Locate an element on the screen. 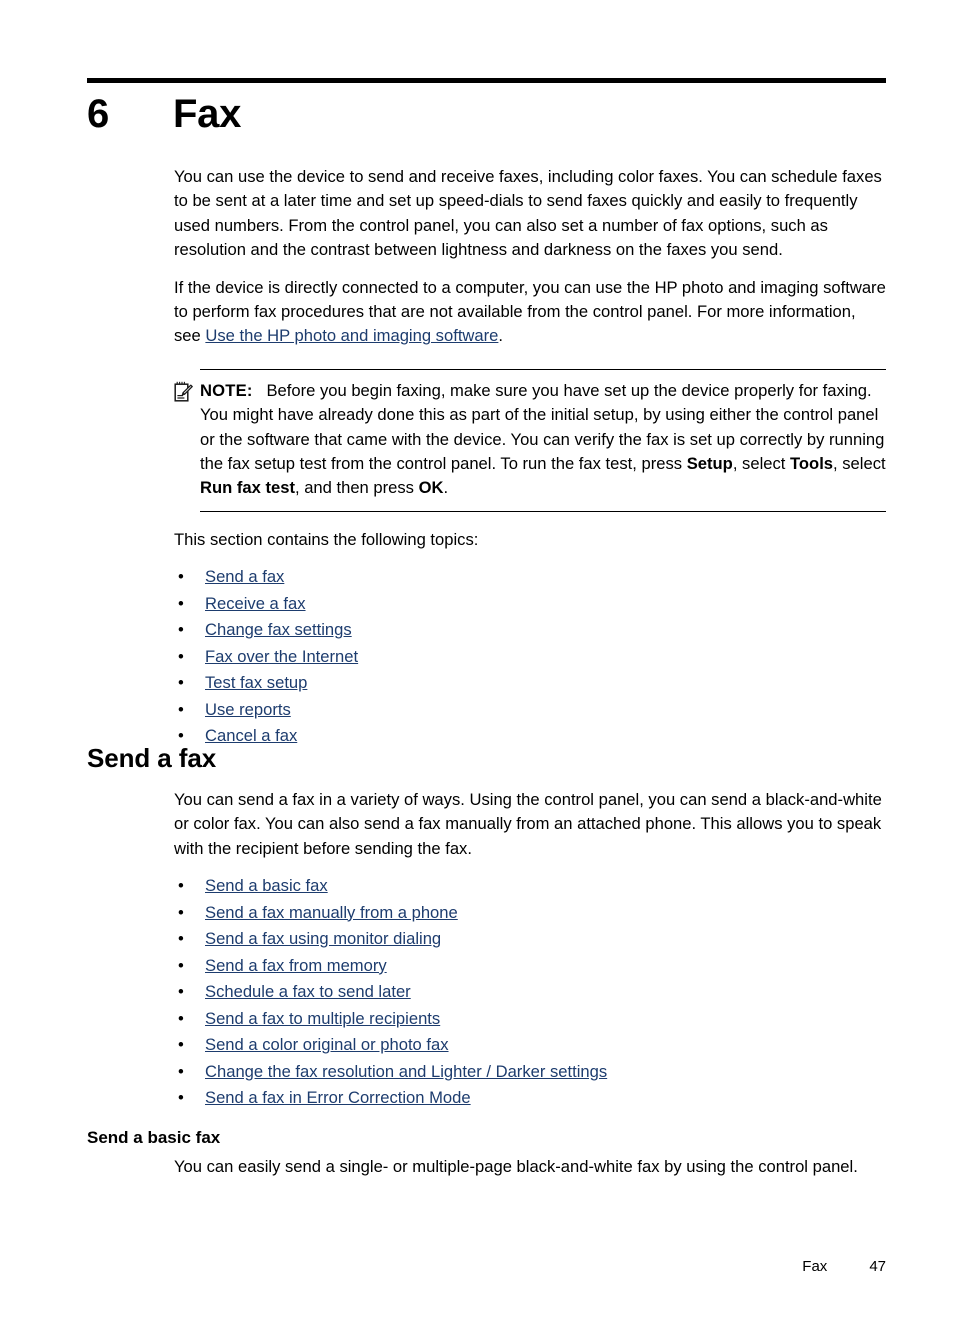 The width and height of the screenshot is (954, 1321). link-test-fax-setup: Test fax setup is located at coordinates (256, 682).